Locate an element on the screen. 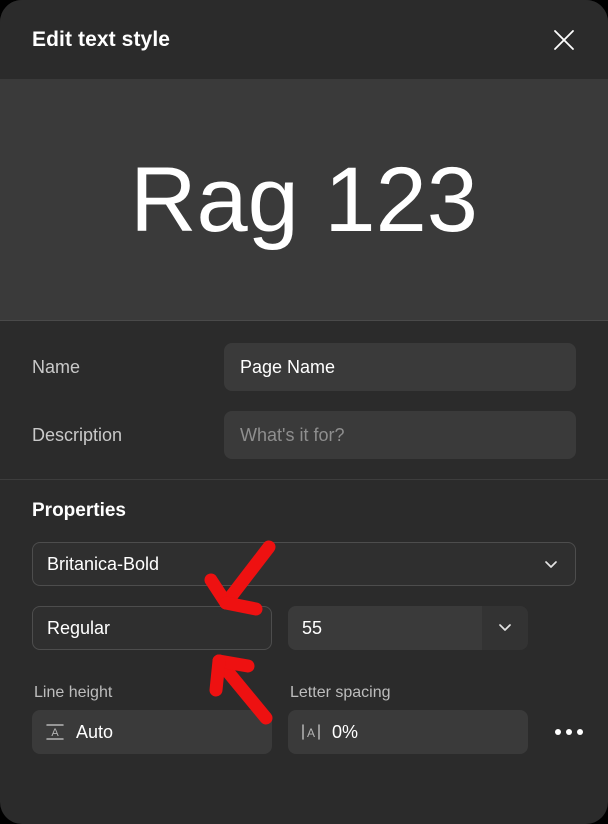 This screenshot has width=608, height=824. font-weight-select: Regular is located at coordinates (152, 628).